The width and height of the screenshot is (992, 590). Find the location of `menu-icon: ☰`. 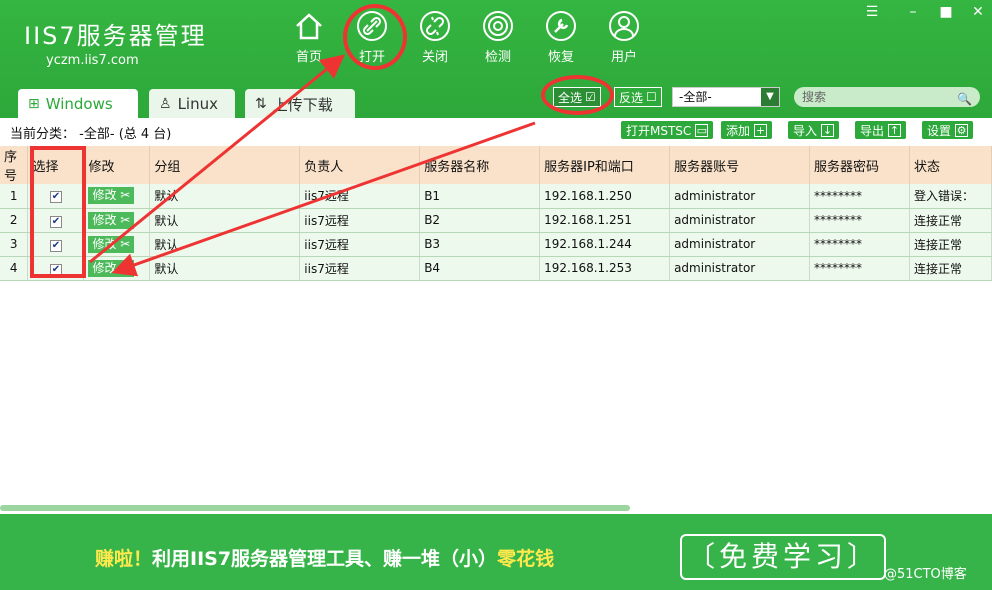

menu-icon: ☰ is located at coordinates (872, 12).